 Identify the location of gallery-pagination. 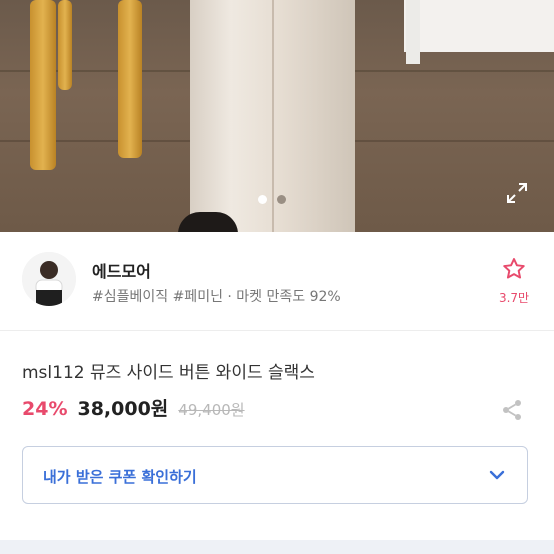
(272, 199).